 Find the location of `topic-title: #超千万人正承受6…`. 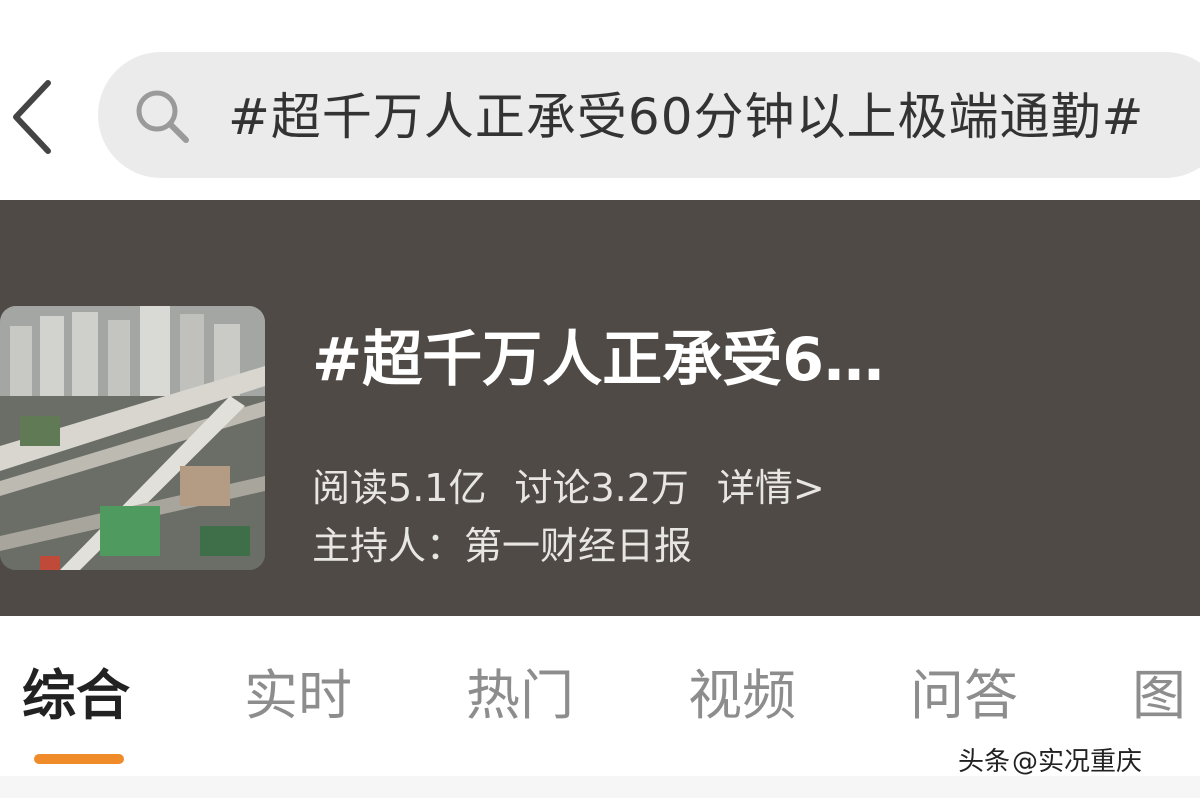

topic-title: #超千万人正承受6… is located at coordinates (598, 360).